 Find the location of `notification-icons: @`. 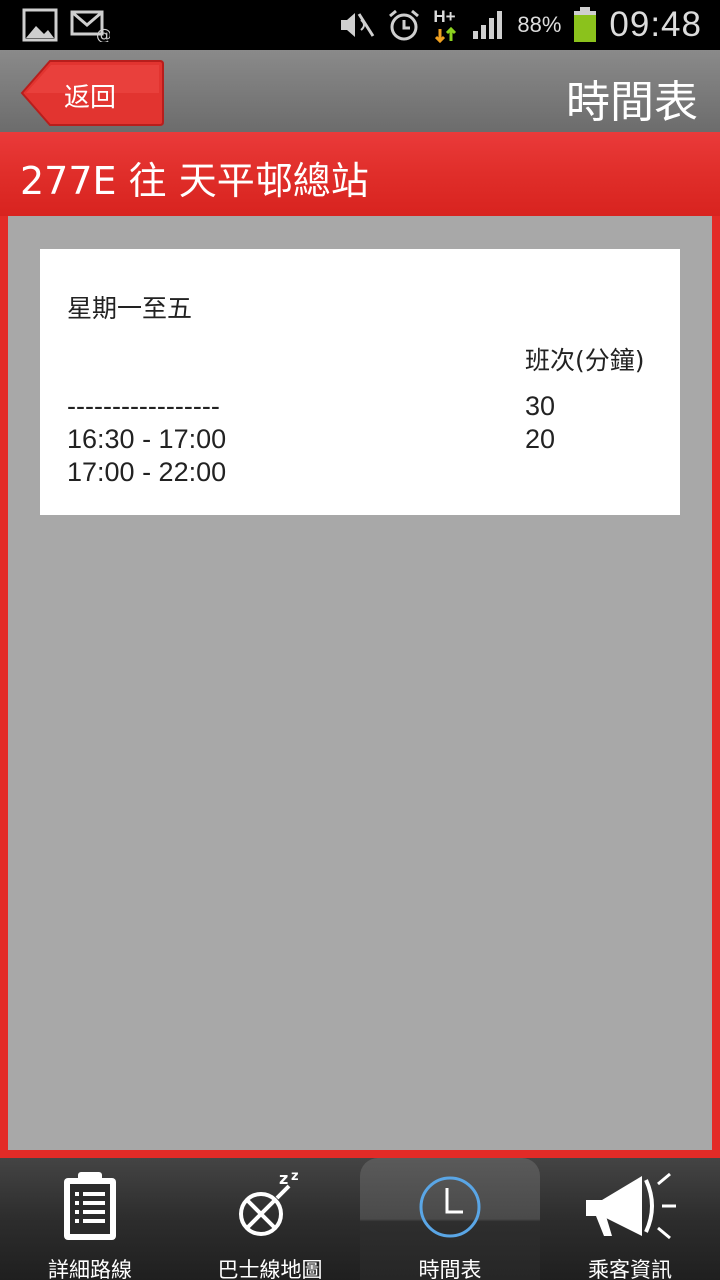

notification-icons: @ is located at coordinates (66, 25).